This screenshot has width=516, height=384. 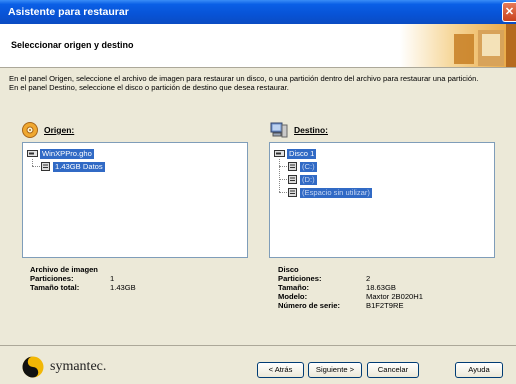 I want to click on tree-node-image-file: WinXPPro.gho, so click(x=60, y=153).